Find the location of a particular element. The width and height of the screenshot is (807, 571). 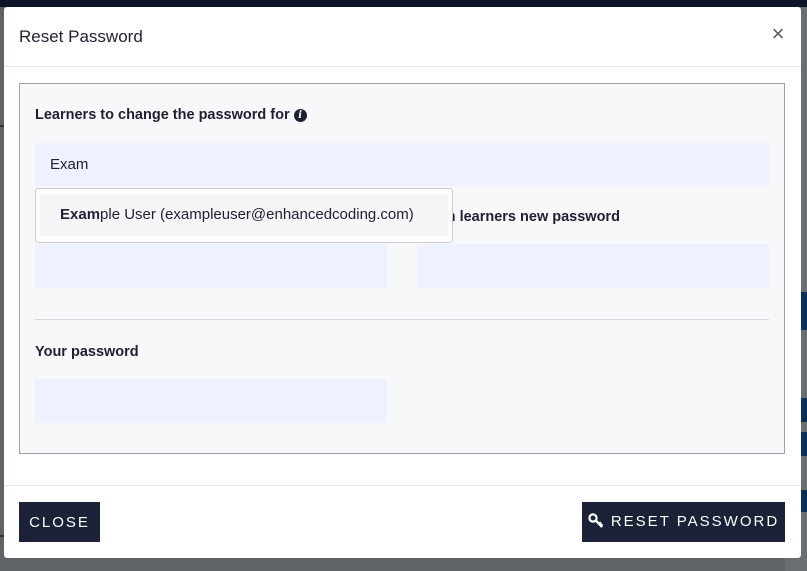

modal-footer: CLOSE RESET PASSWORD is located at coordinates (402, 522).